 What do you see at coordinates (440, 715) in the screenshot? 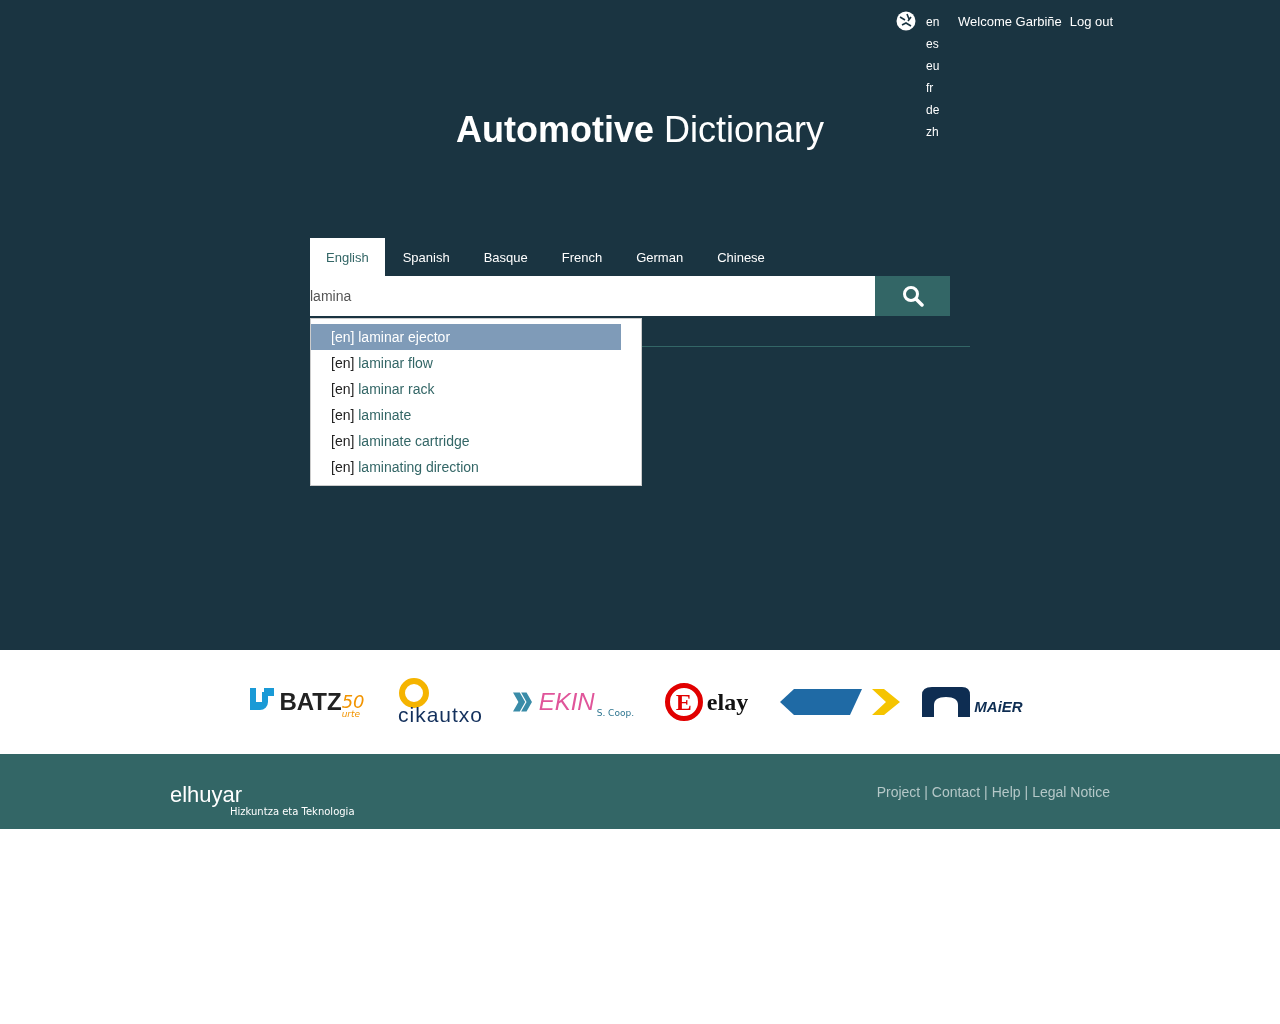
I see `cikautxo-logo-text: cikautxo` at bounding box center [440, 715].